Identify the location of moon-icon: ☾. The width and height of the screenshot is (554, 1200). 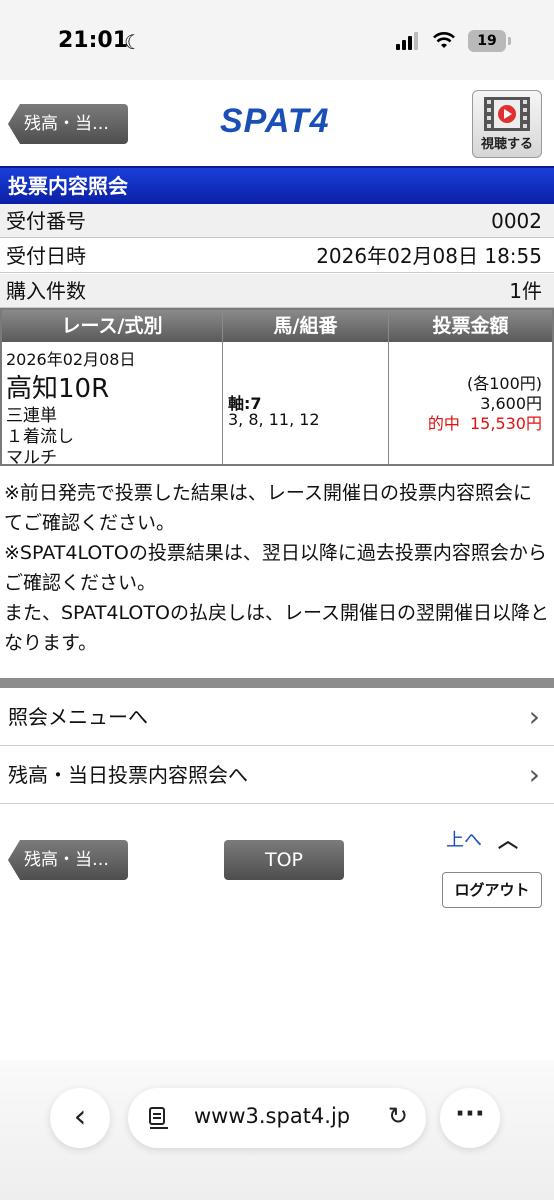
(133, 42).